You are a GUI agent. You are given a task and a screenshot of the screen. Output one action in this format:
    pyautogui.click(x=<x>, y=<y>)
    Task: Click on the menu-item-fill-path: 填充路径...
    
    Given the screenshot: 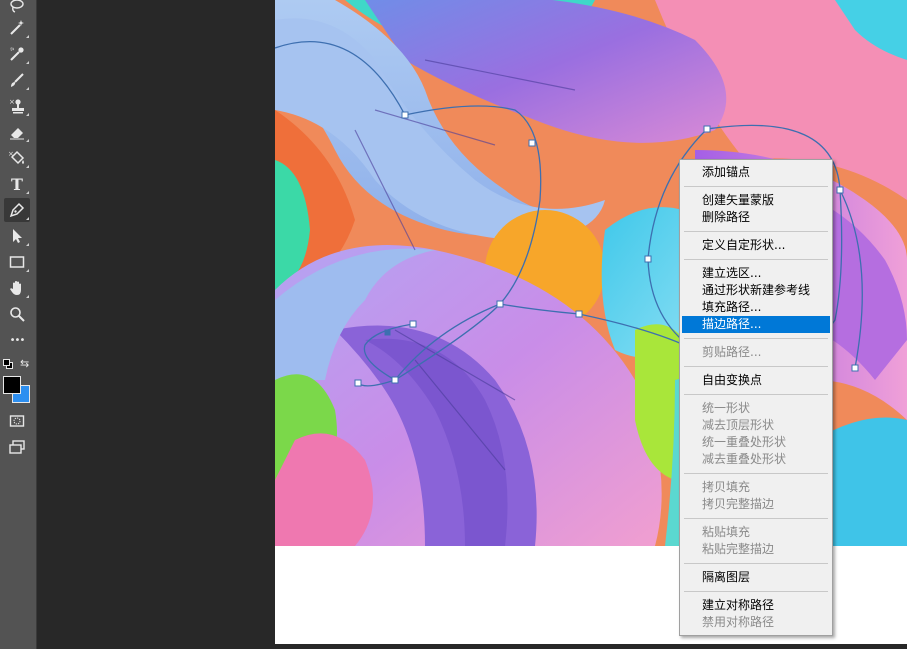 What is the action you would take?
    pyautogui.click(x=756, y=307)
    